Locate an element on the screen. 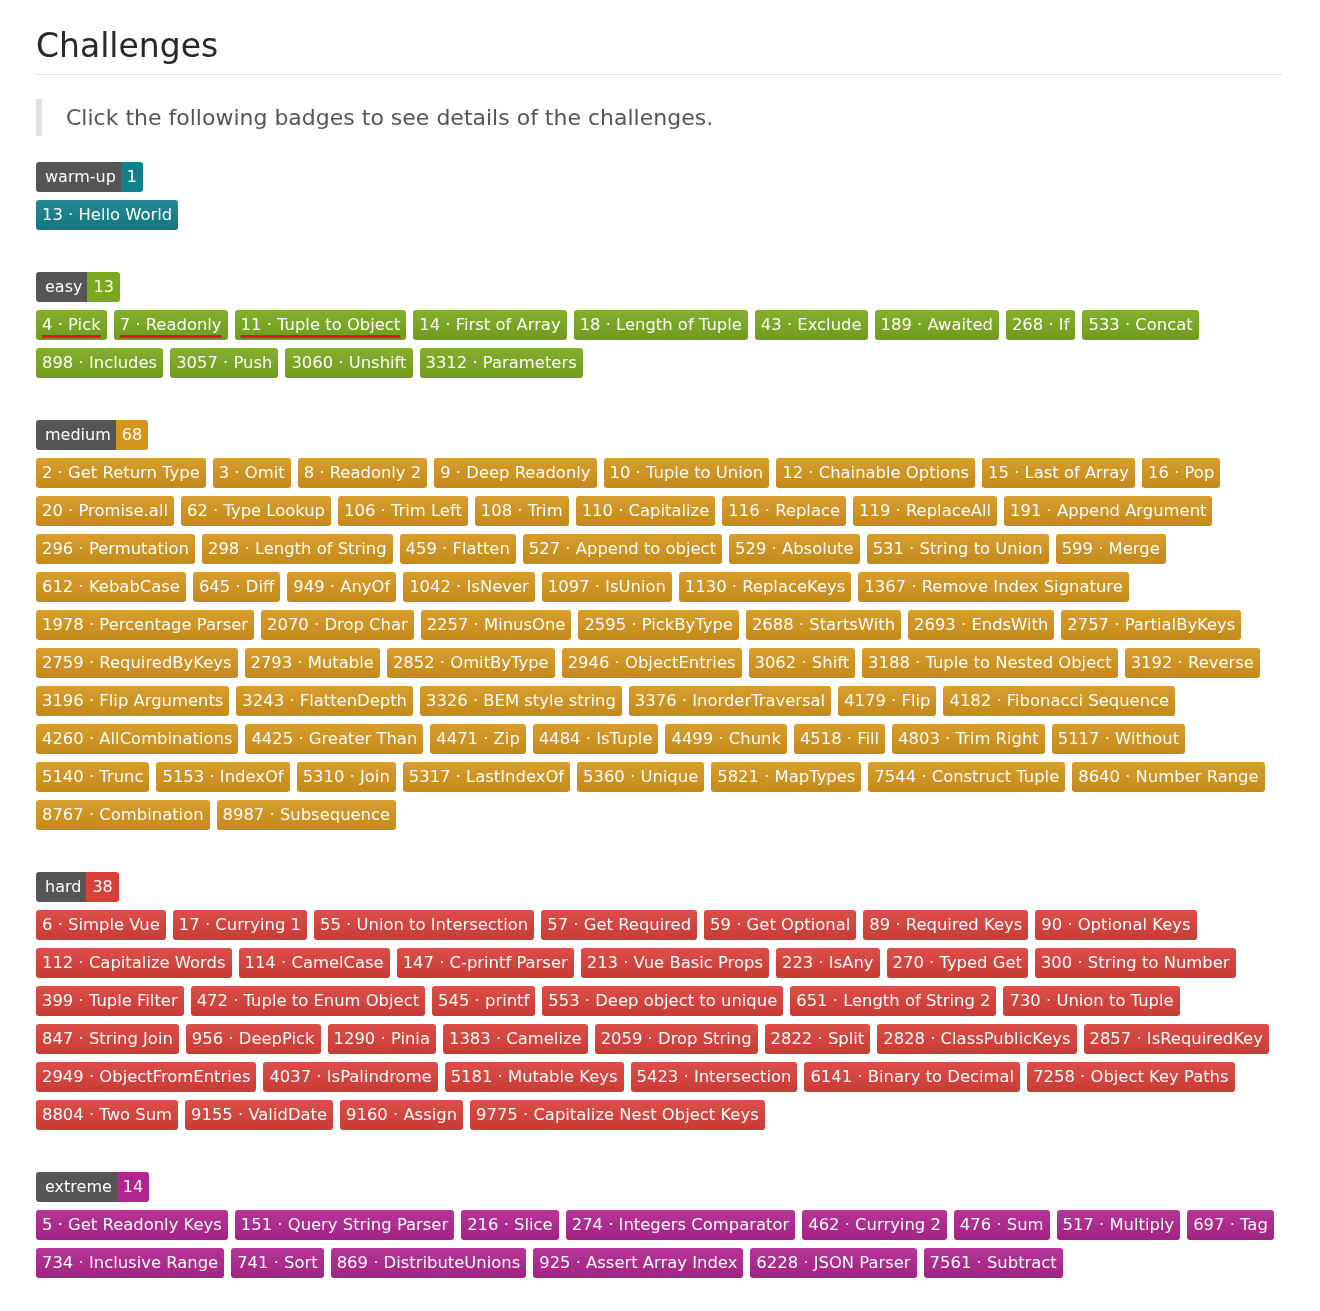  challenge-badge: 4037 · IsPalindrome is located at coordinates (350, 1076).